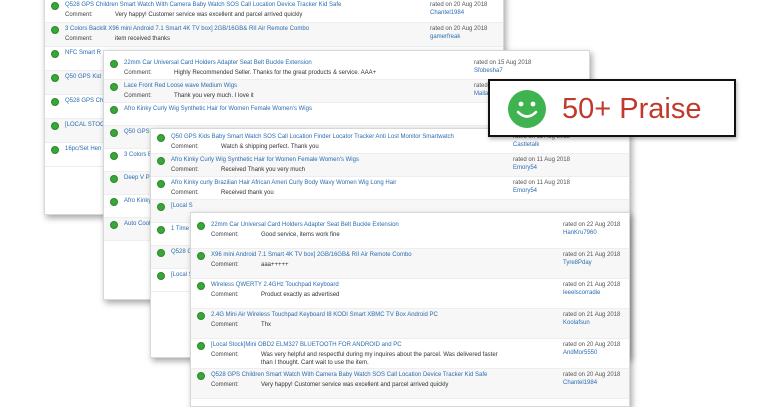 The image size is (778, 407). What do you see at coordinates (300, 235) in the screenshot?
I see `comment-text: Good service, items work fine` at bounding box center [300, 235].